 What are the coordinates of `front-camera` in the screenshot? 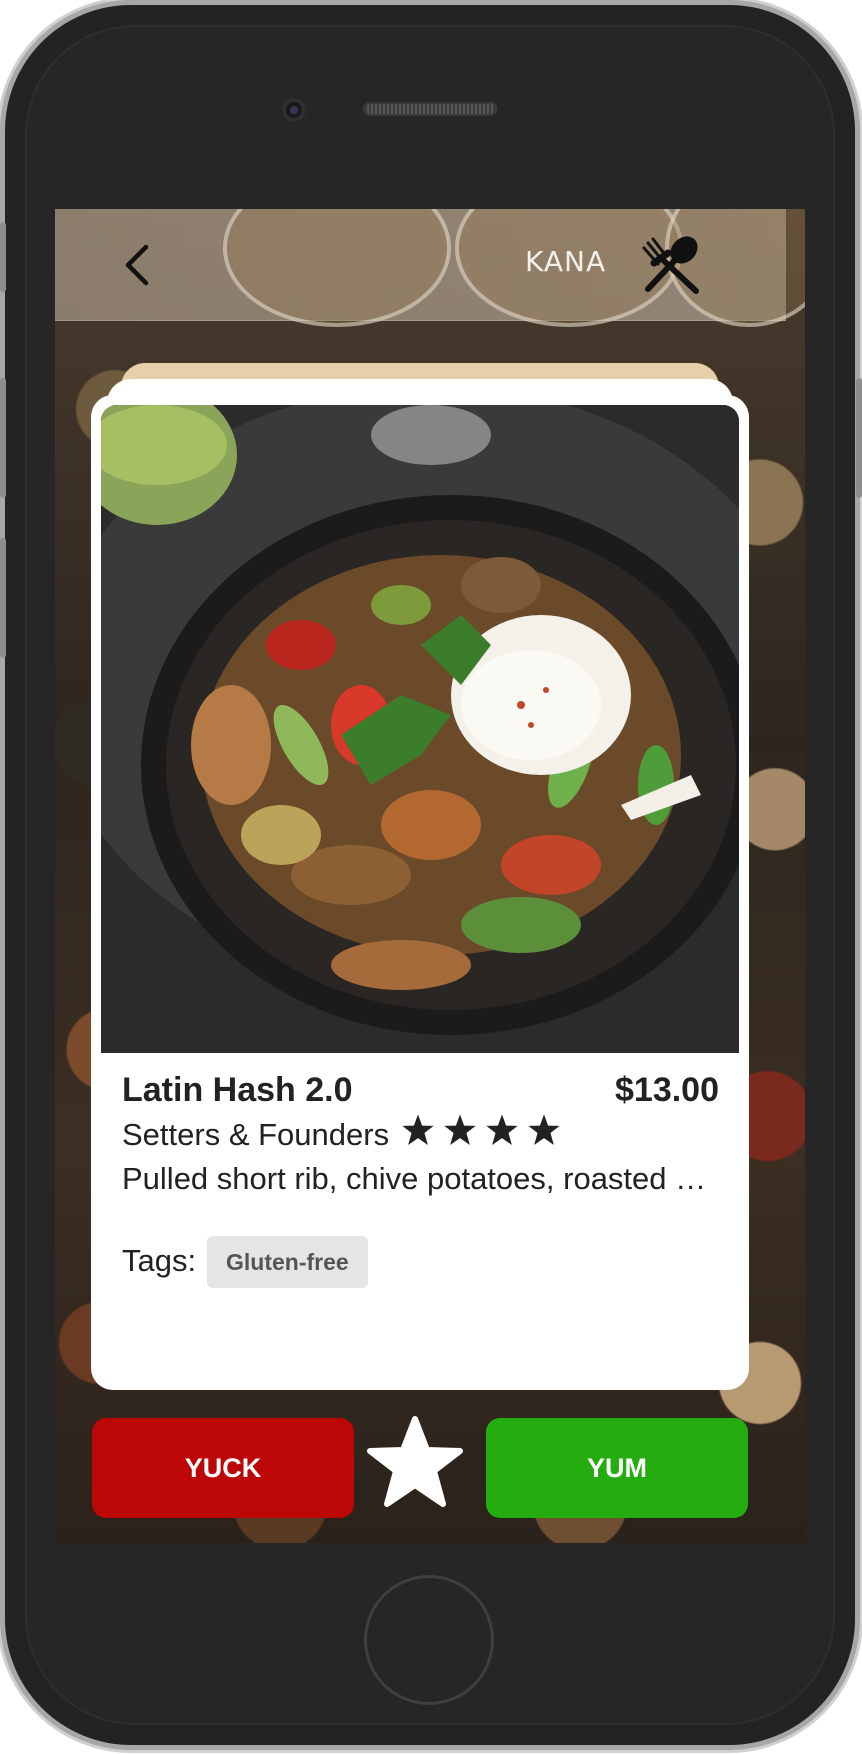 It's located at (294, 110).